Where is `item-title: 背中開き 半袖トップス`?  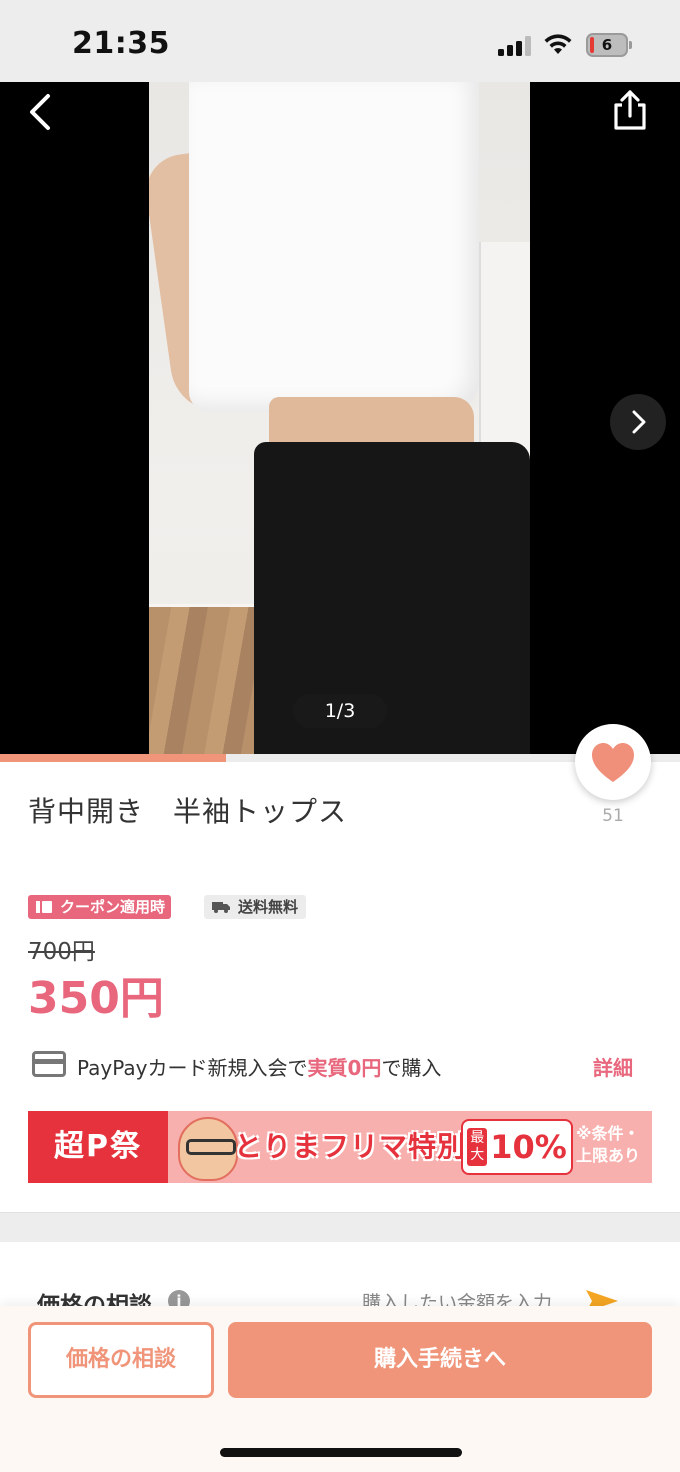 item-title: 背中開き 半袖トップス is located at coordinates (188, 811).